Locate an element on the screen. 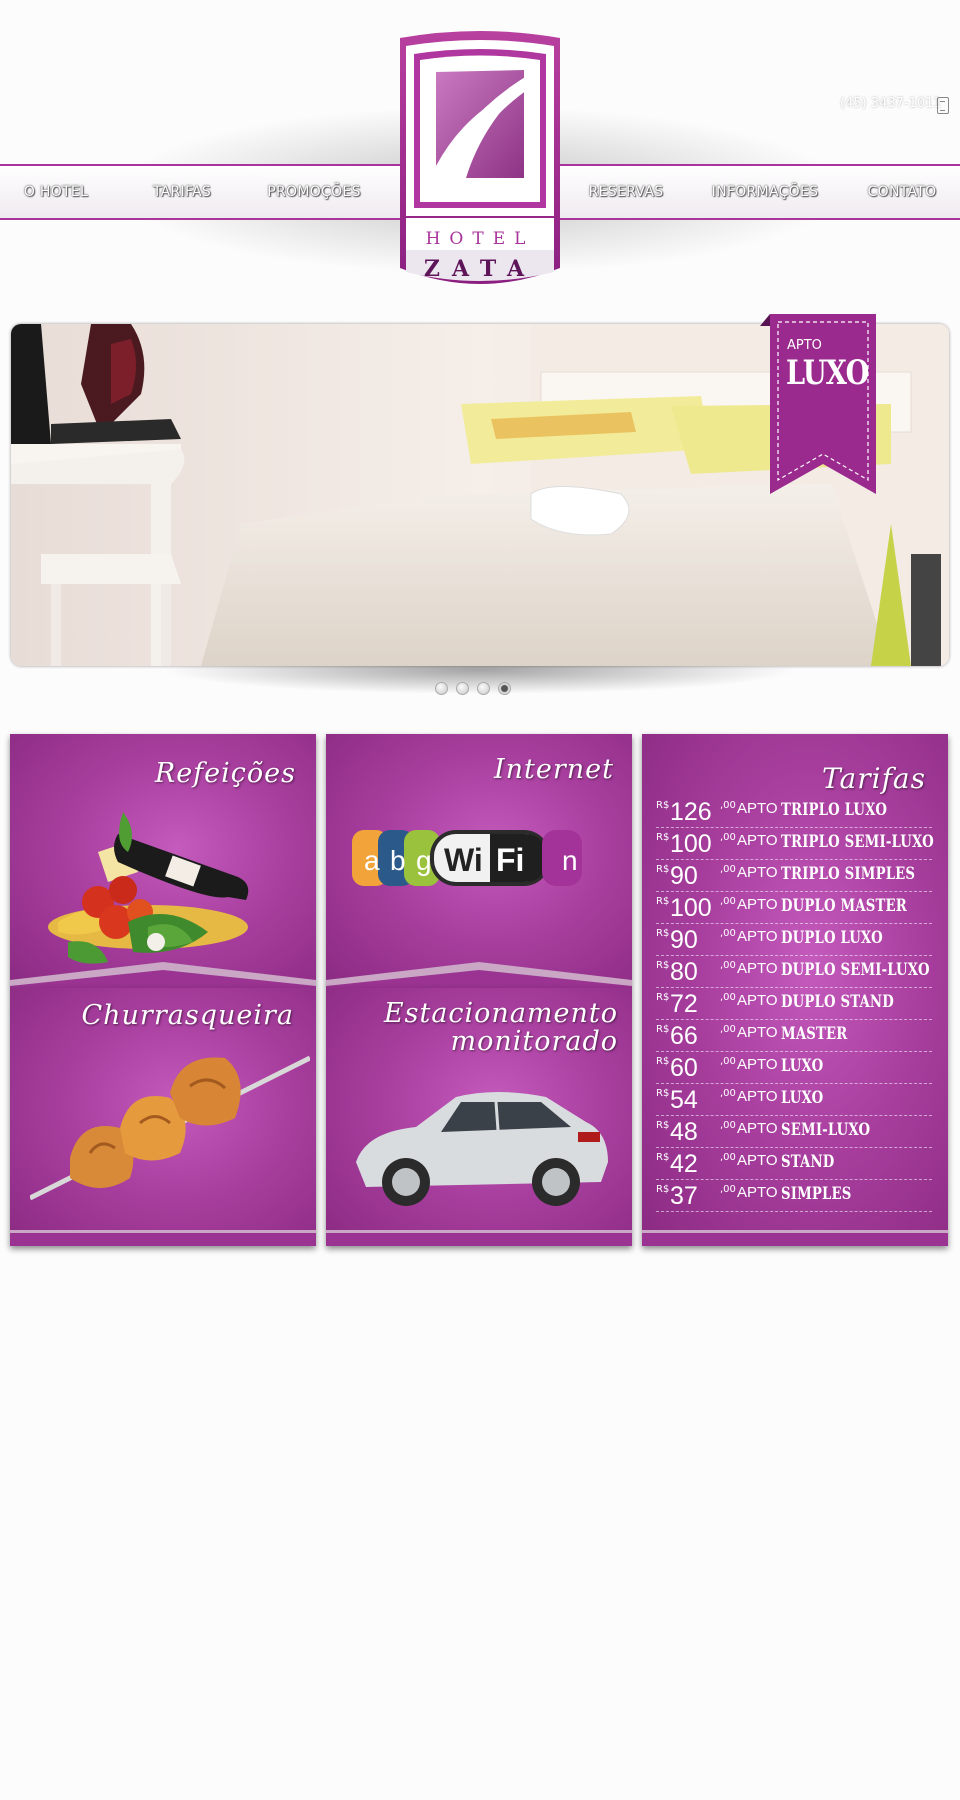 This screenshot has height=1800, width=960. meals-image is located at coordinates (148, 888).